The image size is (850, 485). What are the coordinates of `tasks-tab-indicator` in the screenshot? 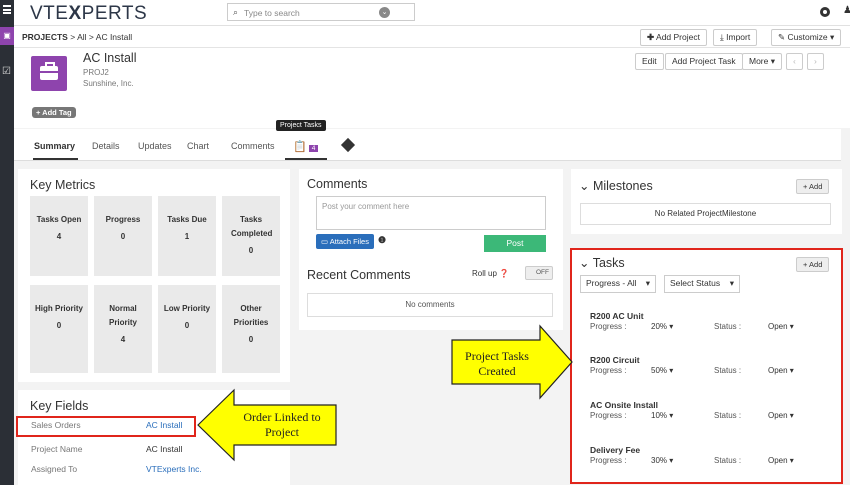 It's located at (306, 159).